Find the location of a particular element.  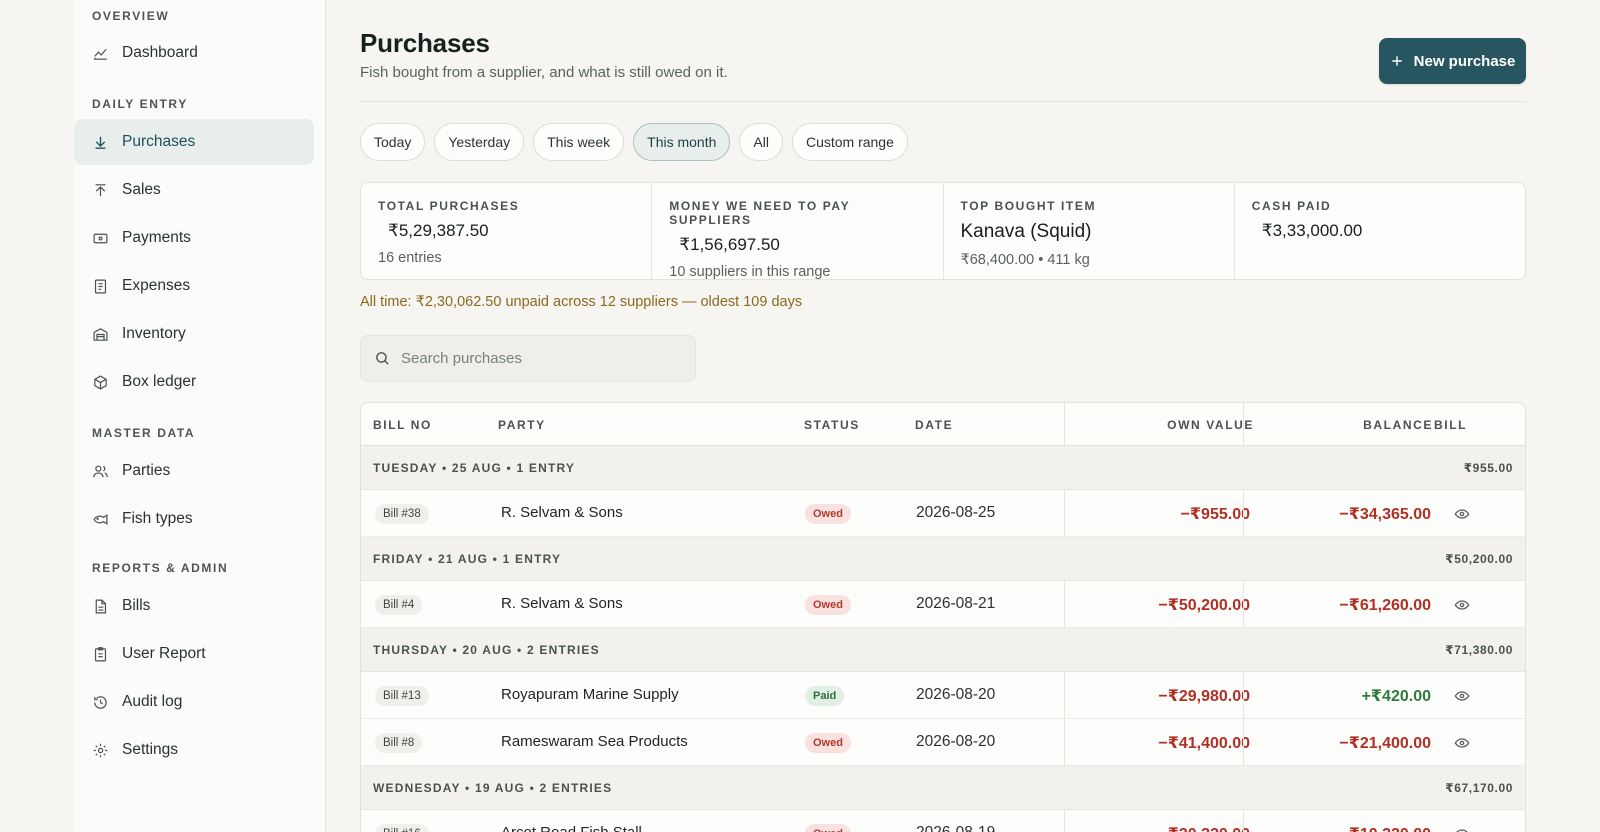

filter-yesterday: Yesterday is located at coordinates (479, 142).